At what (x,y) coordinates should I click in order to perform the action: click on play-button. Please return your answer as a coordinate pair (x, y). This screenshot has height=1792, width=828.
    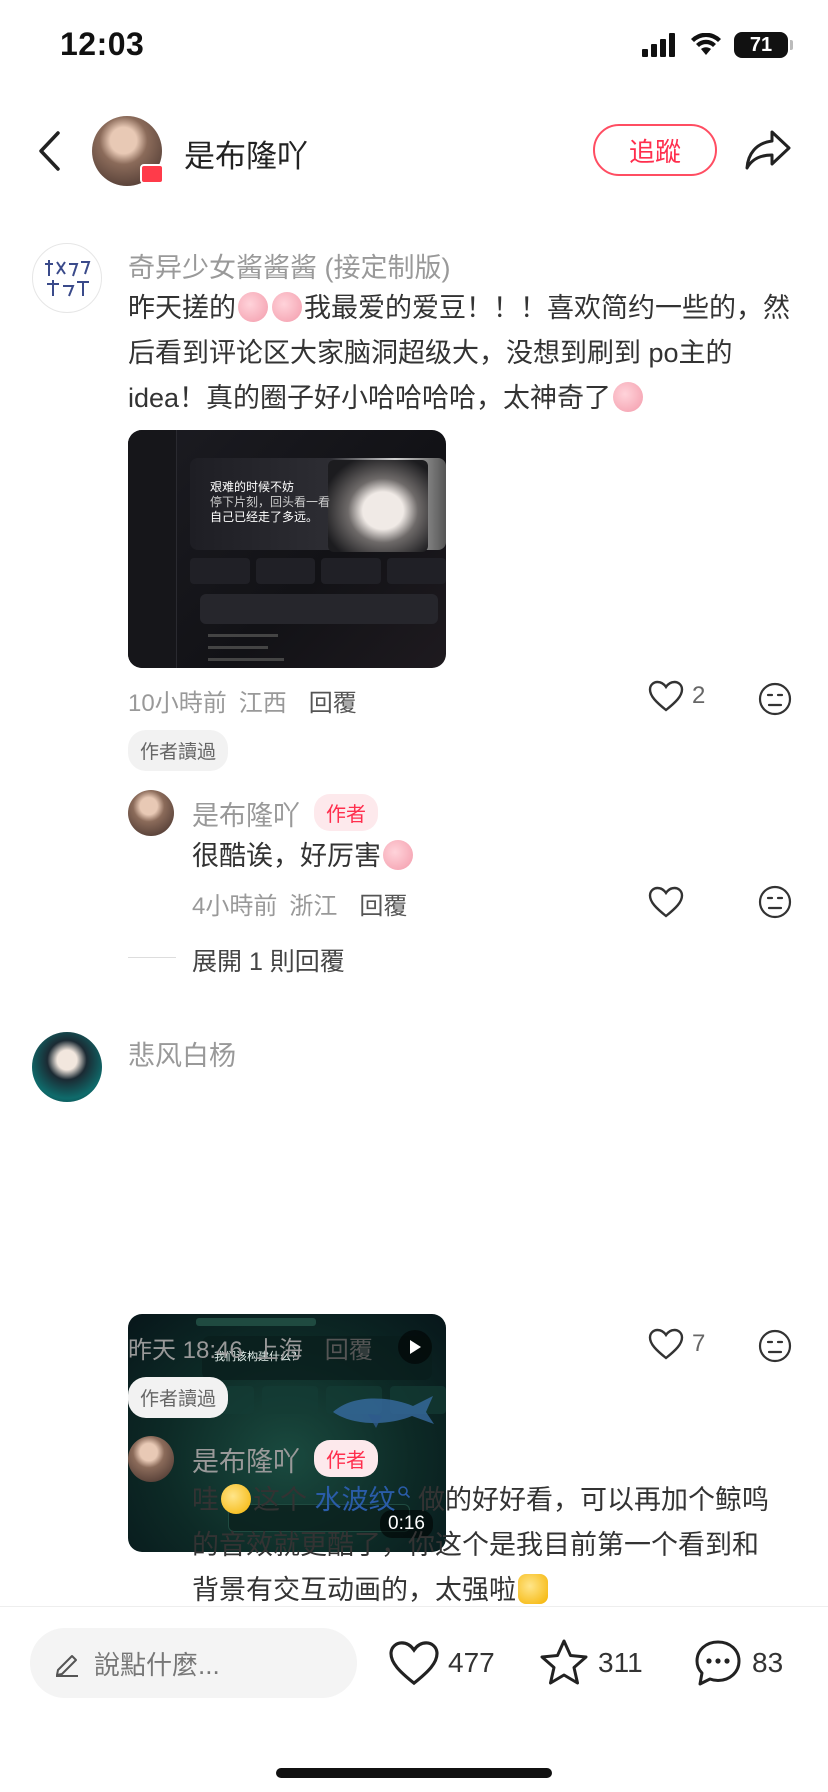
    Looking at the image, I should click on (415, 1347).